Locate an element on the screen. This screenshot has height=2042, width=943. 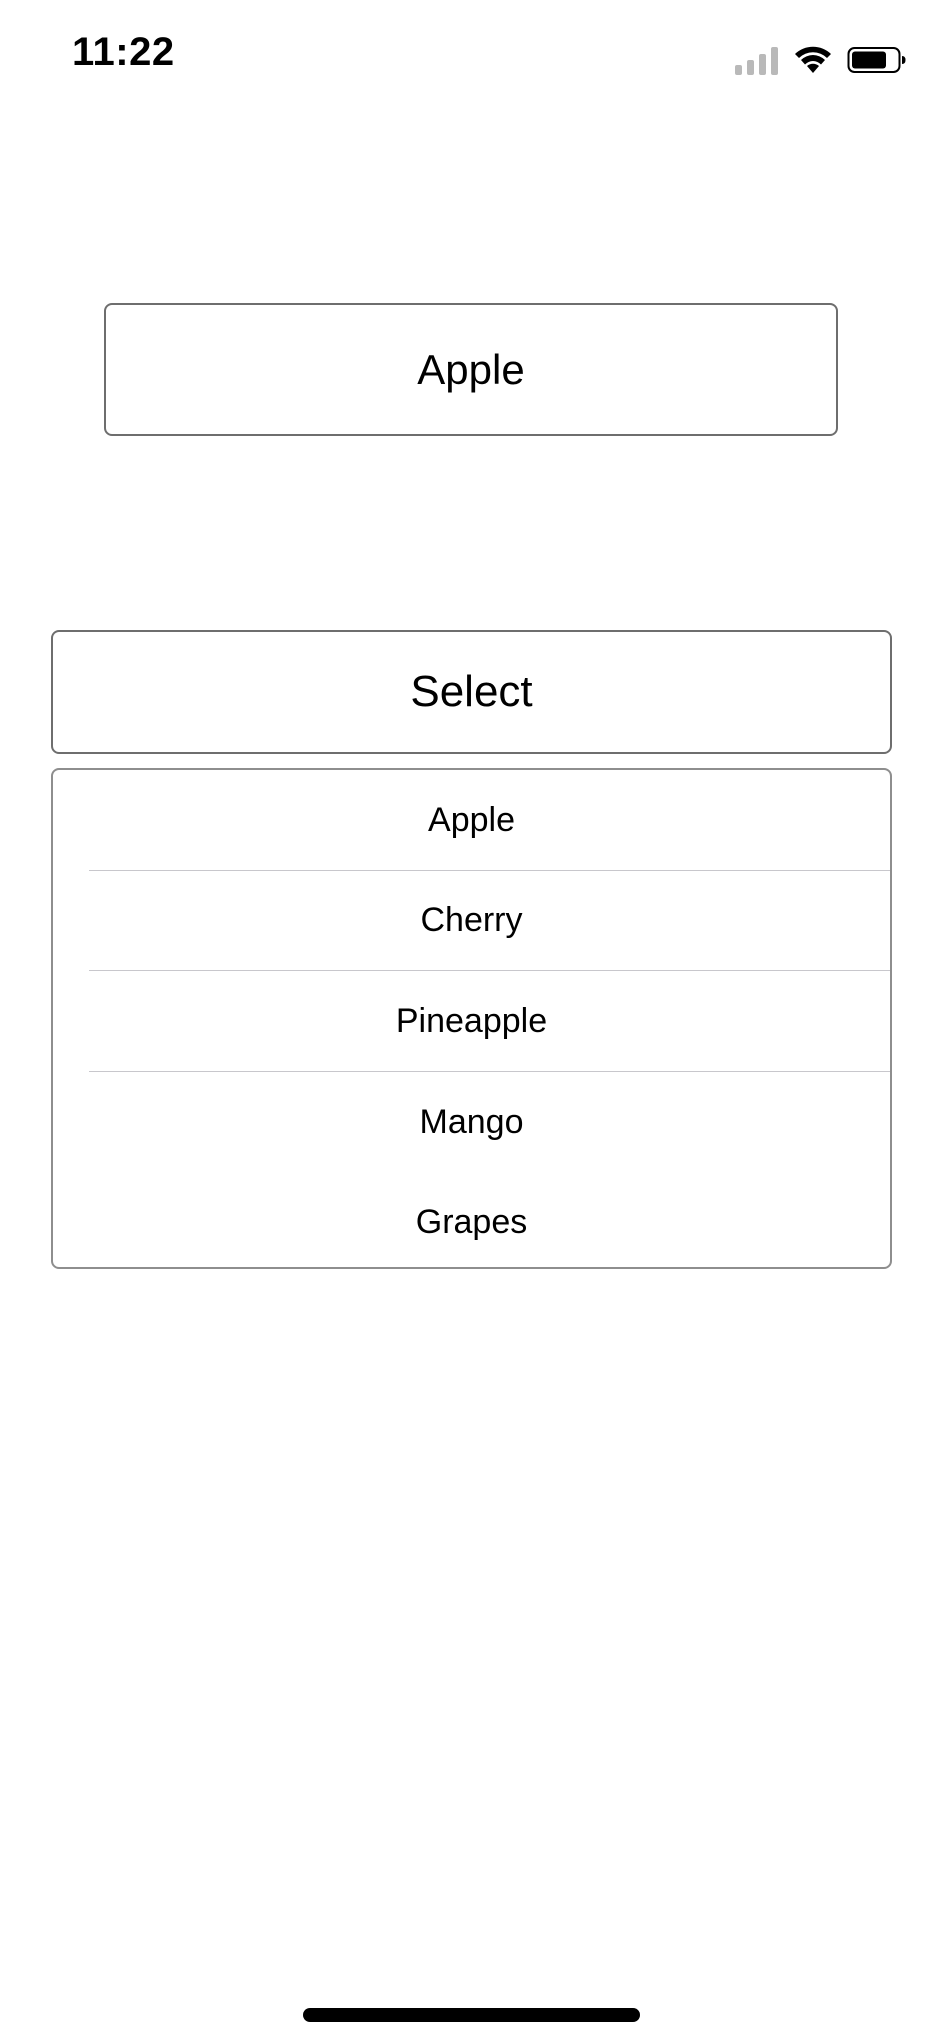
select-button-label: Select is located at coordinates (471, 691).